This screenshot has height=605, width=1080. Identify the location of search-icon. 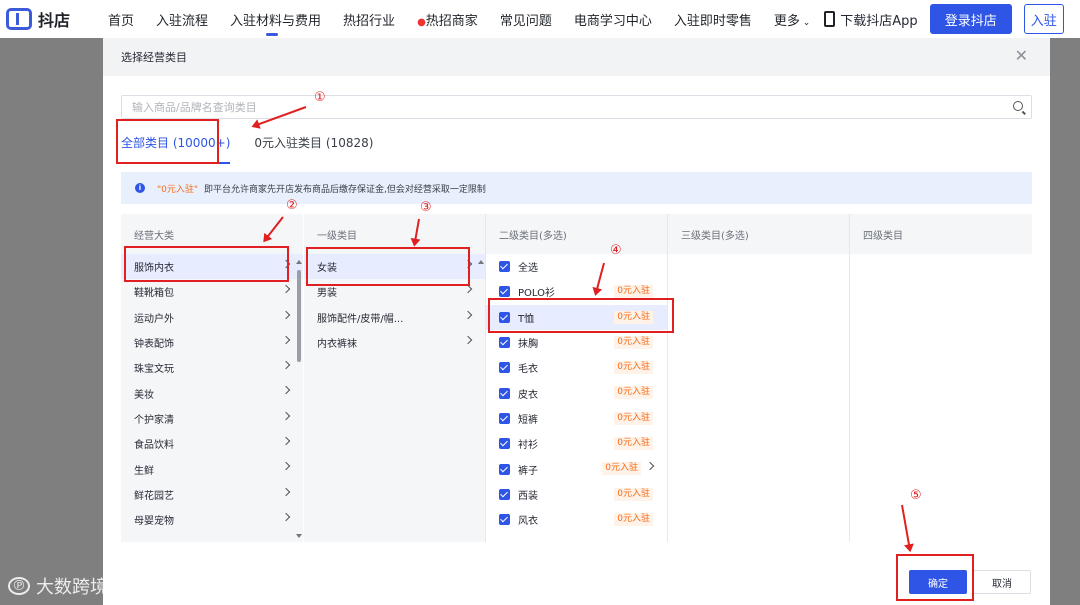
(1018, 106).